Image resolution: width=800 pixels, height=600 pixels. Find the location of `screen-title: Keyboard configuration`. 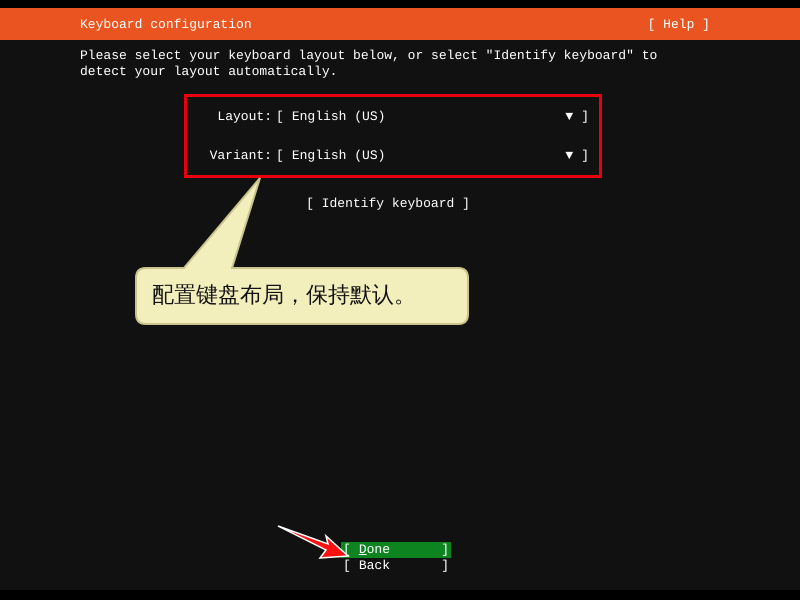

screen-title: Keyboard configuration is located at coordinates (166, 24).